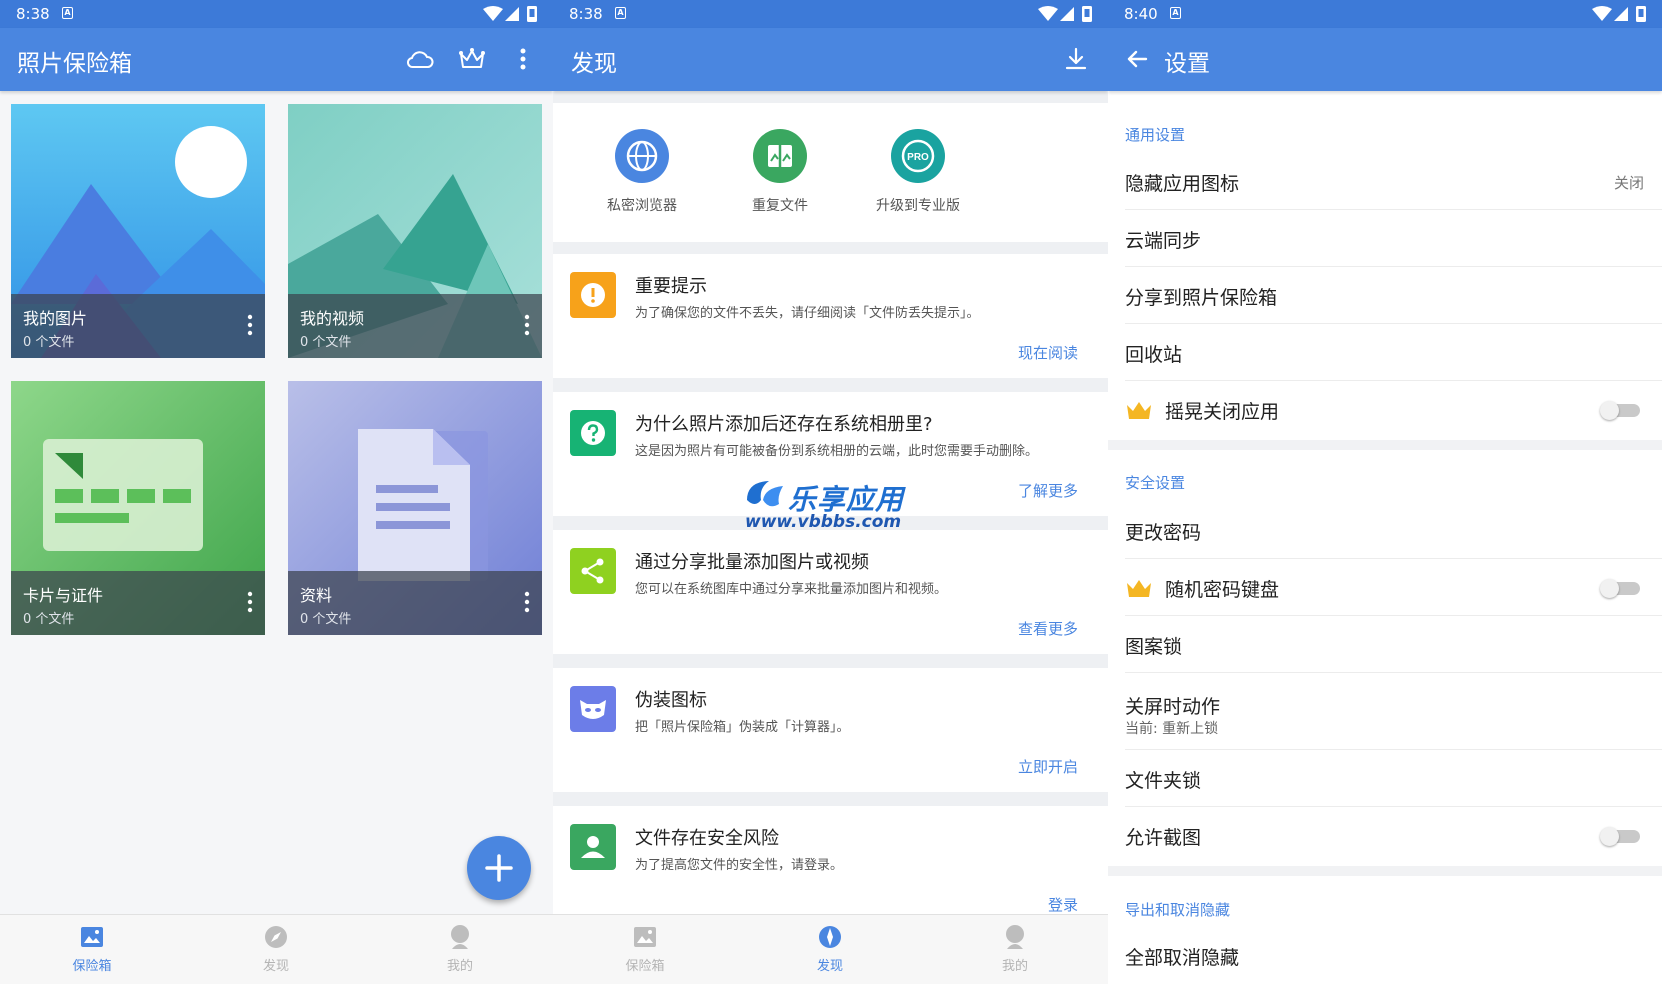 The width and height of the screenshot is (1662, 984). I want to click on setting-label: 隐藏应用图标, so click(1182, 184).